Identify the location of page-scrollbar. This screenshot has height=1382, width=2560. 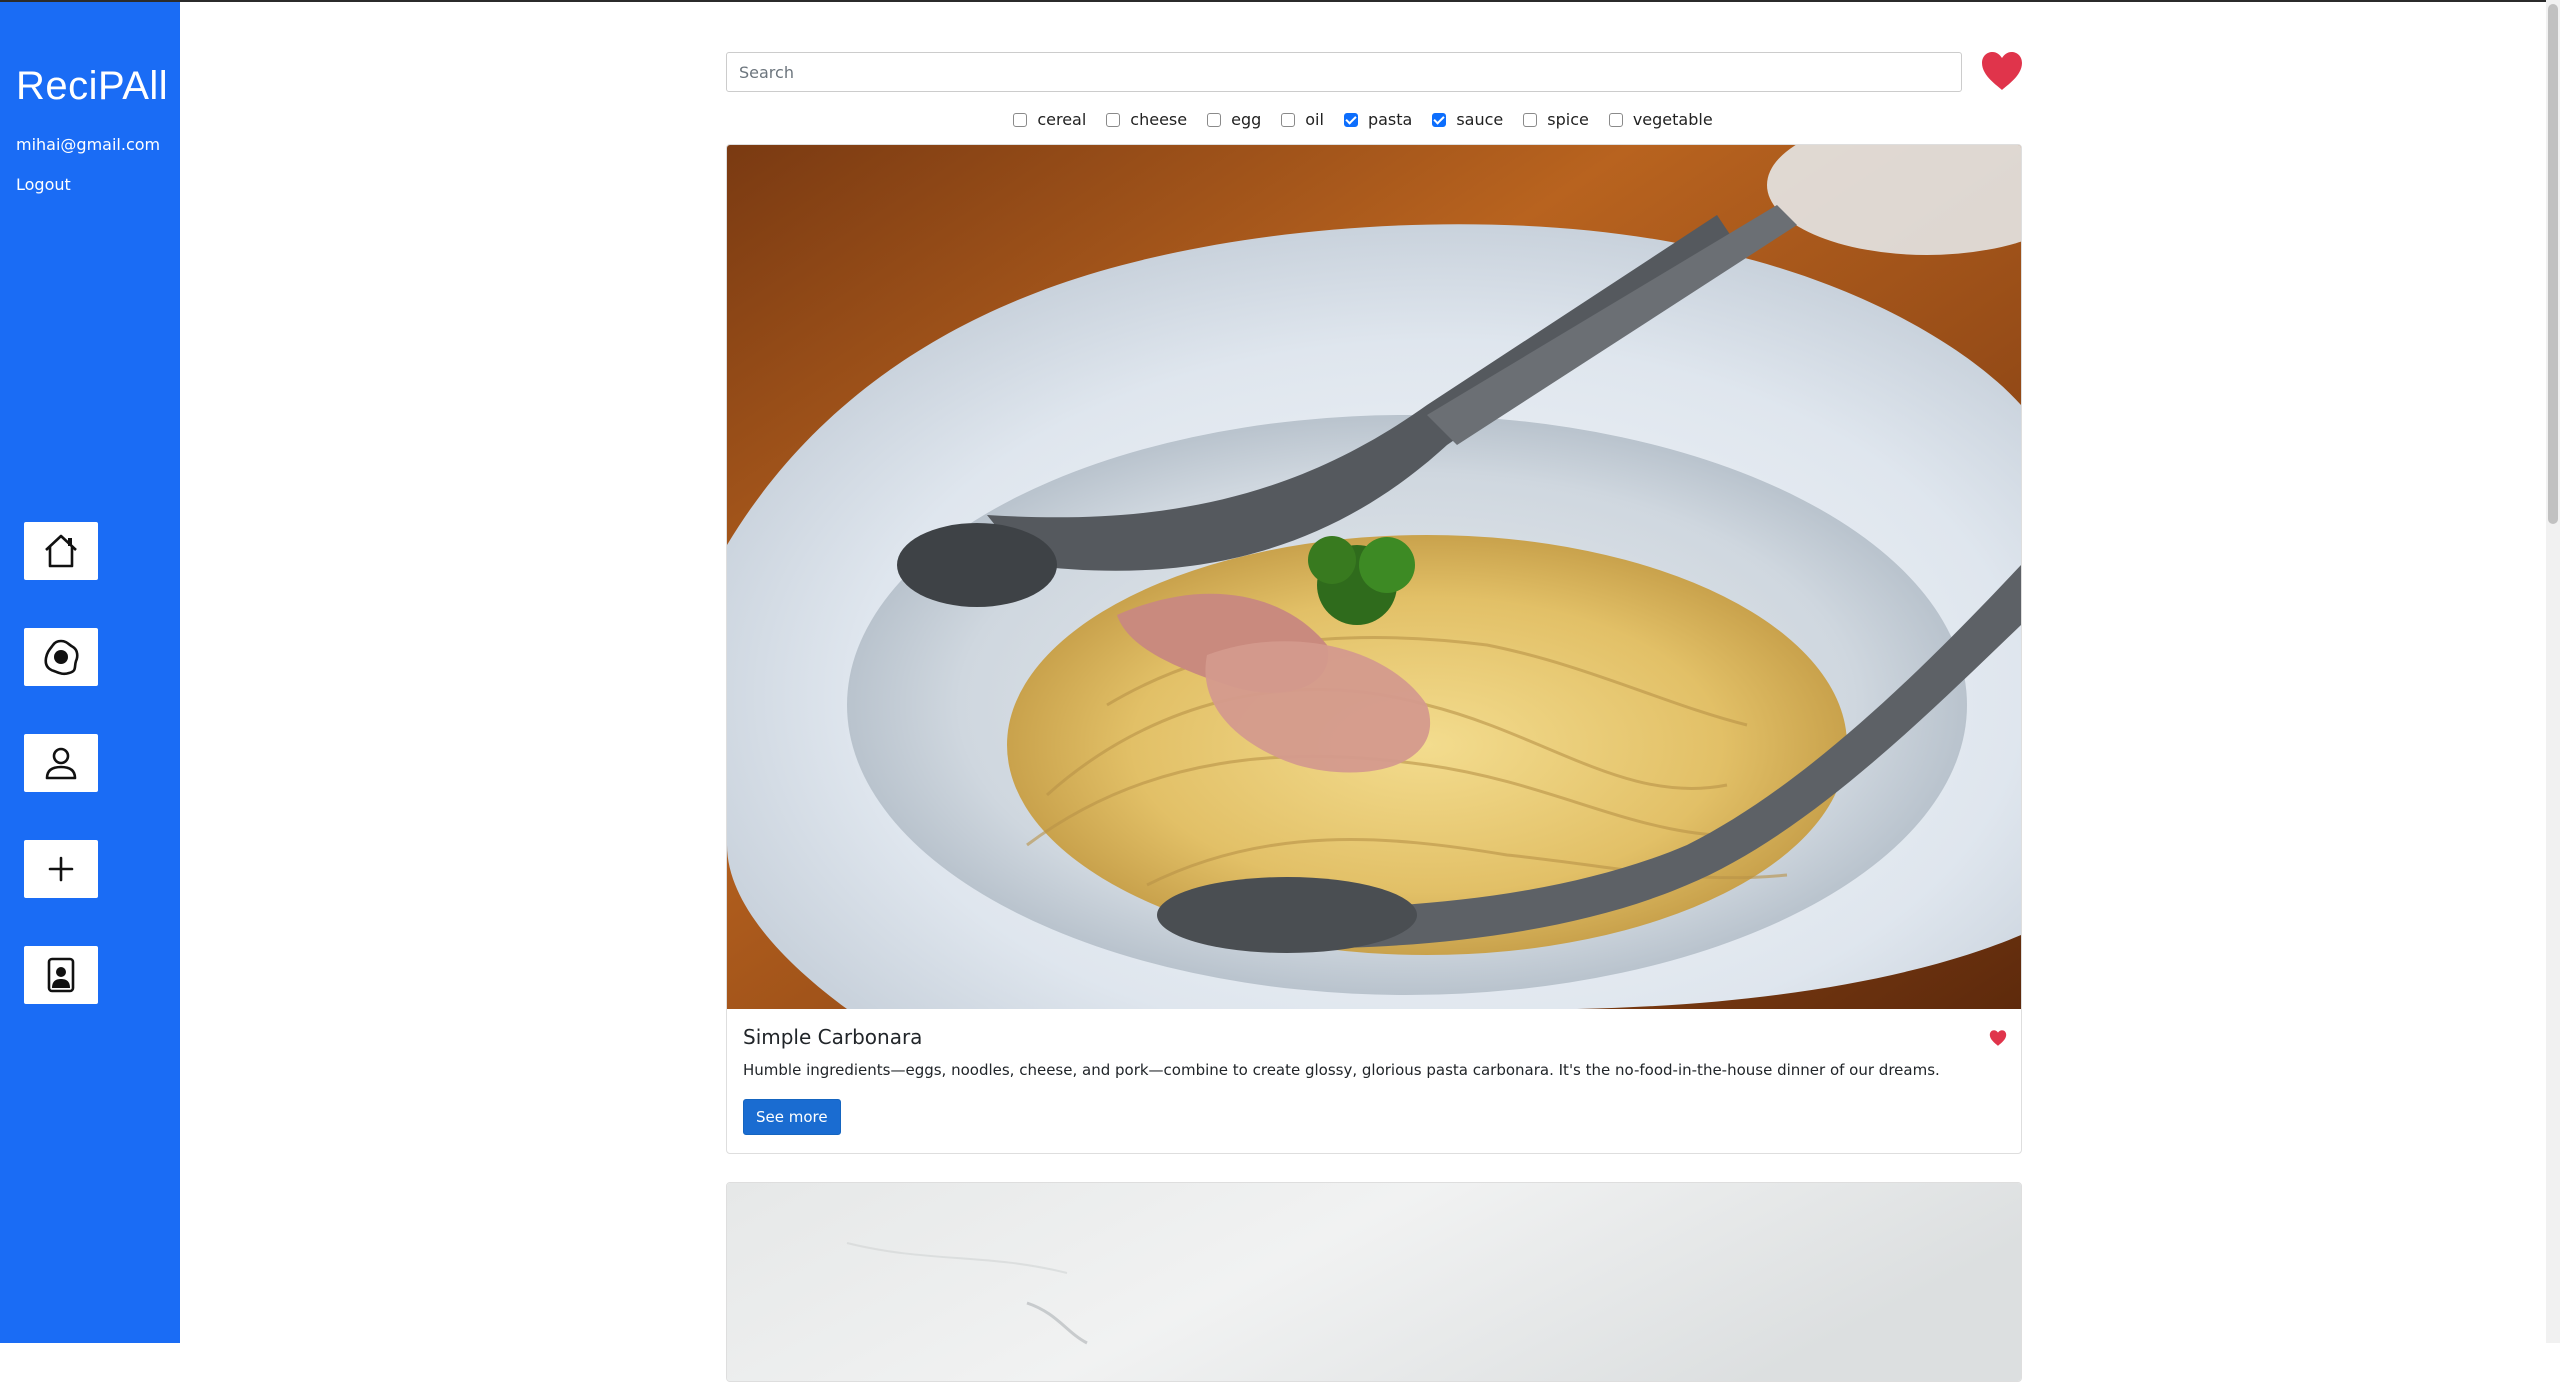
(2553, 671).